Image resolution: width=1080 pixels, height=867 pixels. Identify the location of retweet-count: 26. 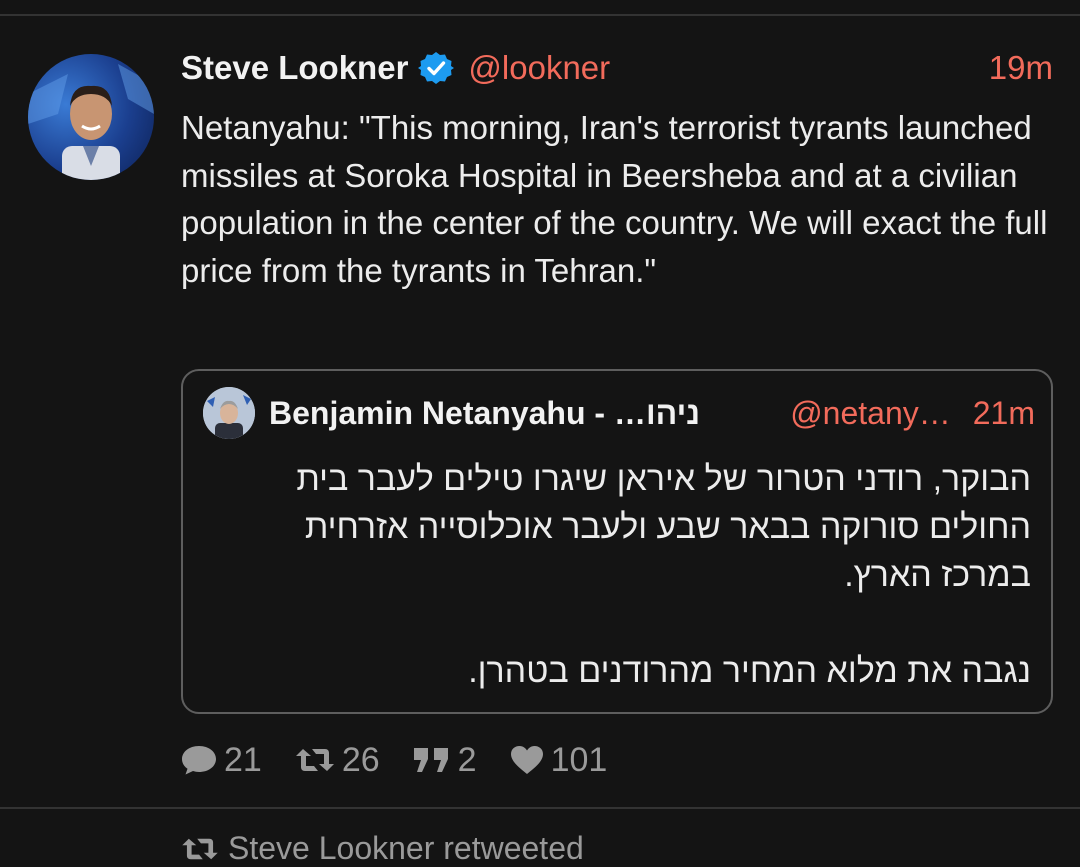
(360, 759).